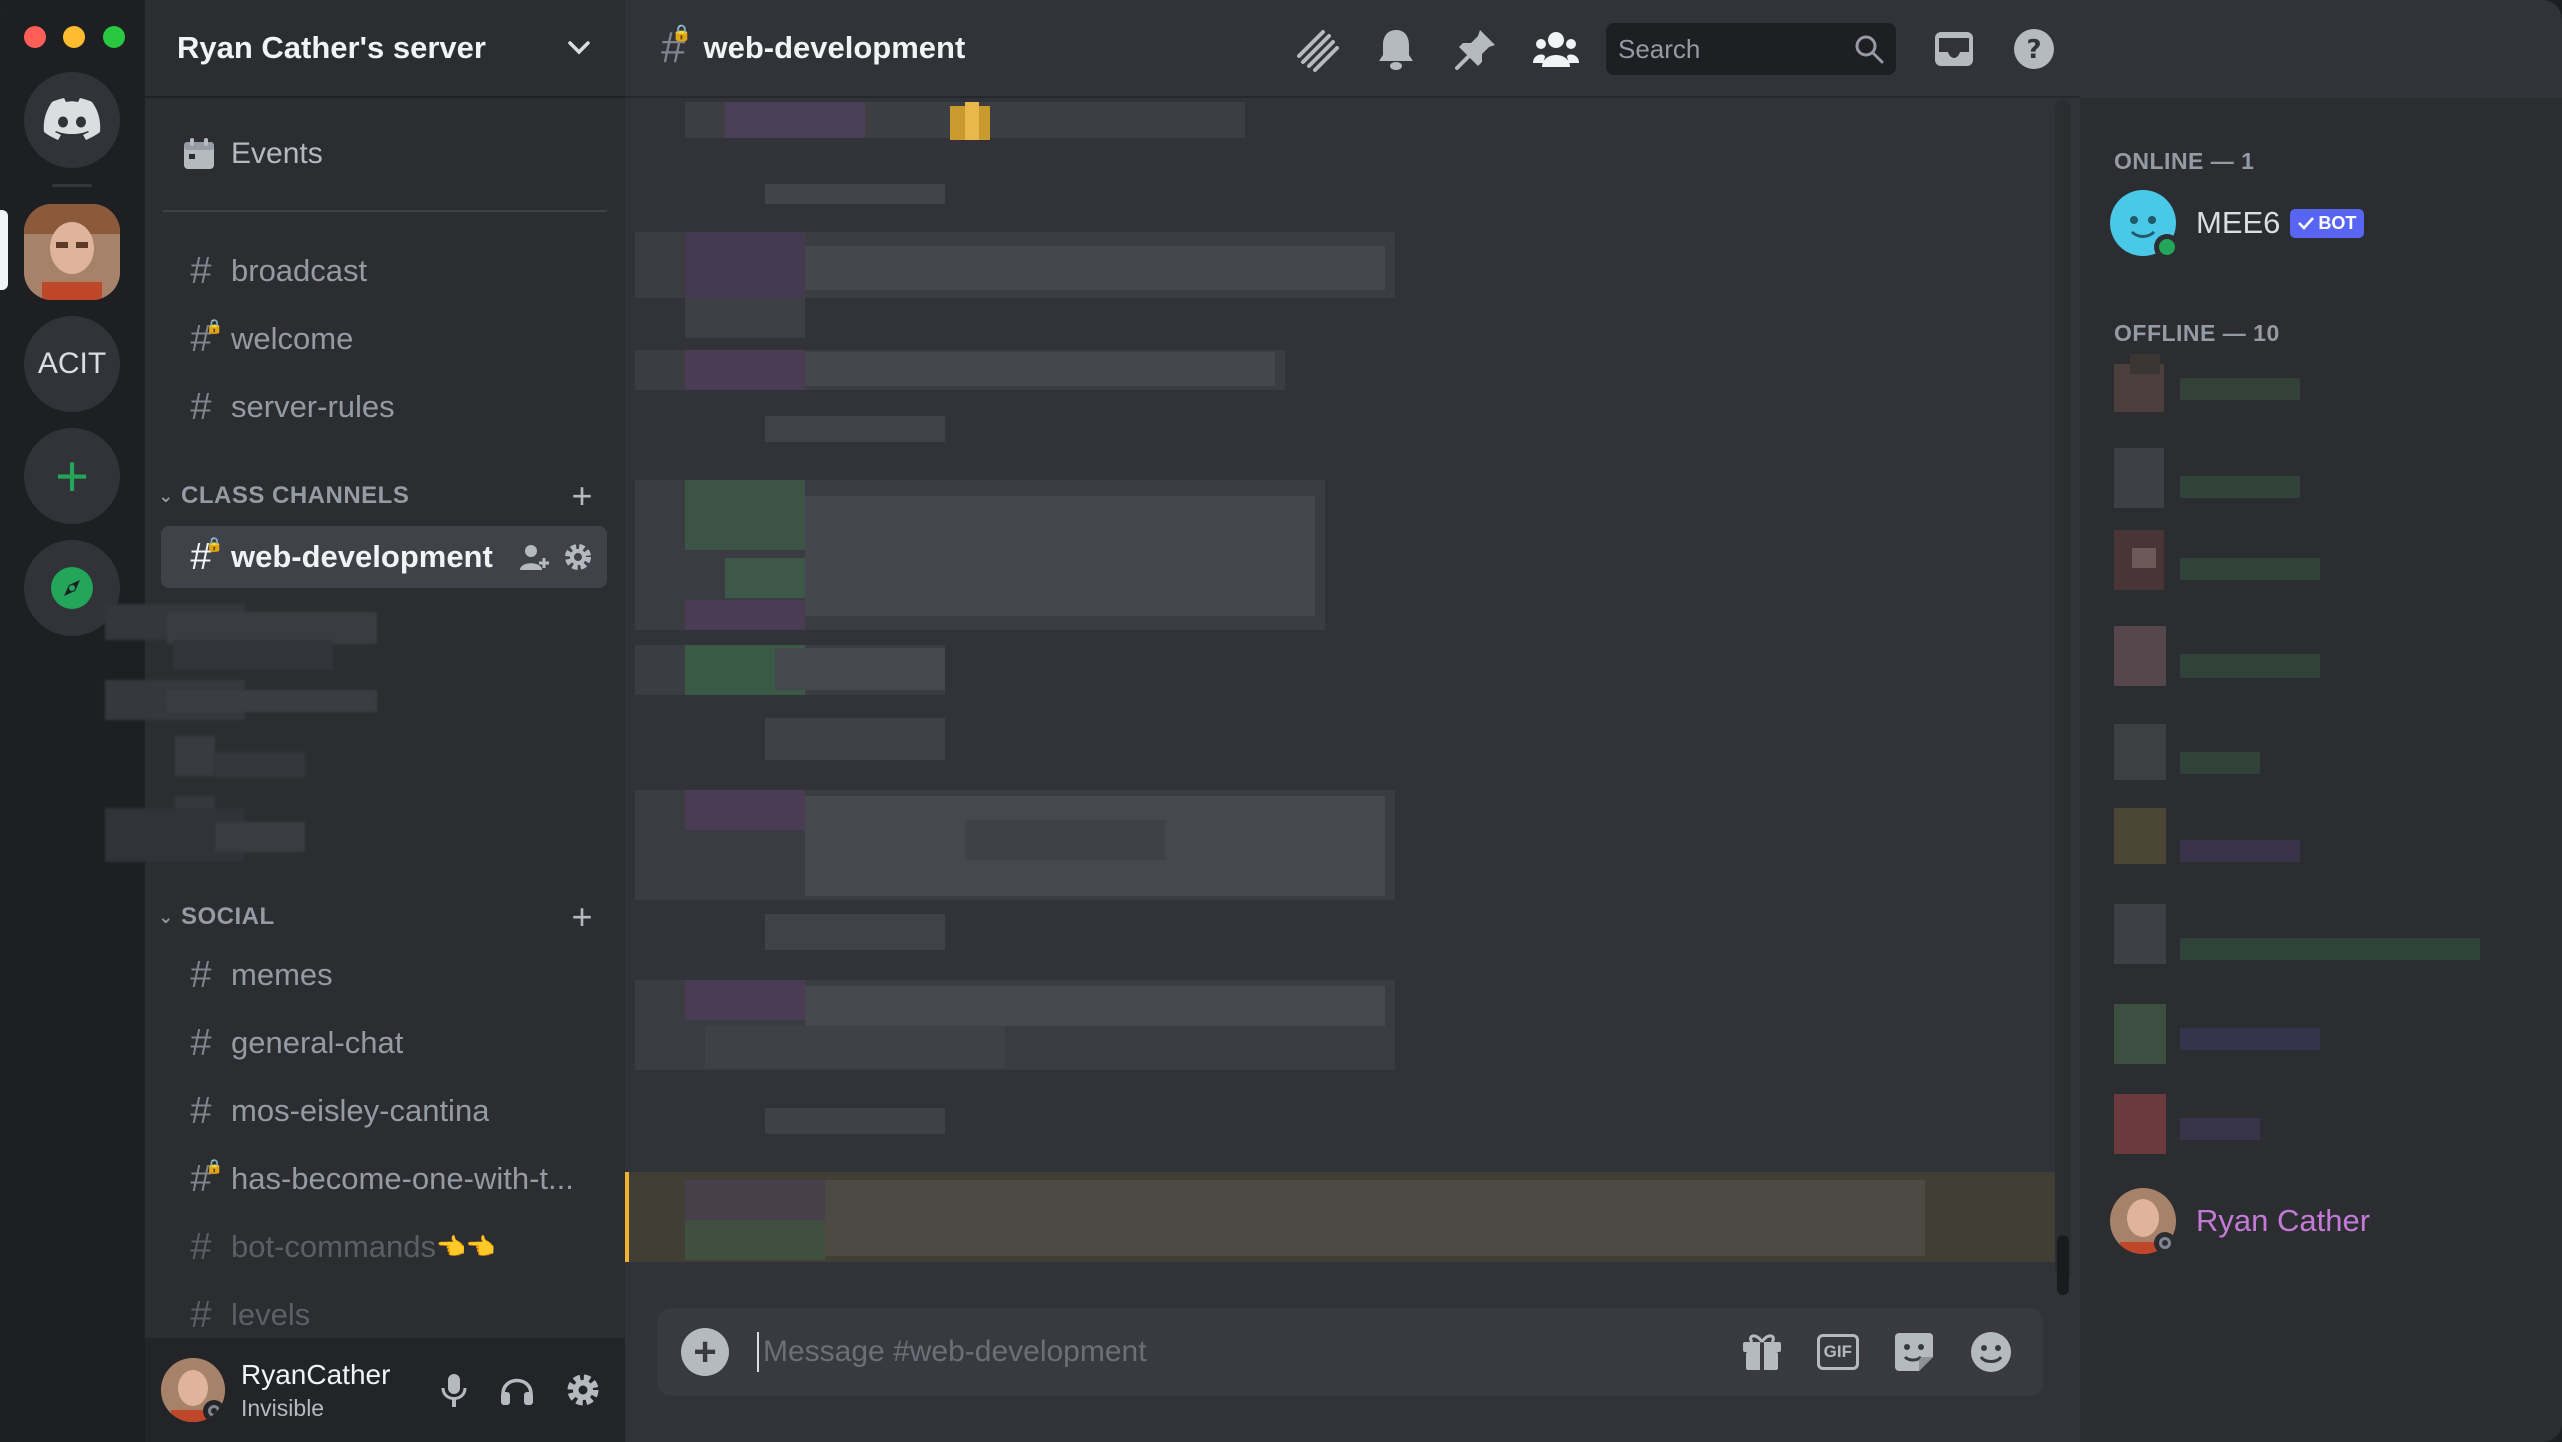  I want to click on notification-settings-button, so click(1396, 49).